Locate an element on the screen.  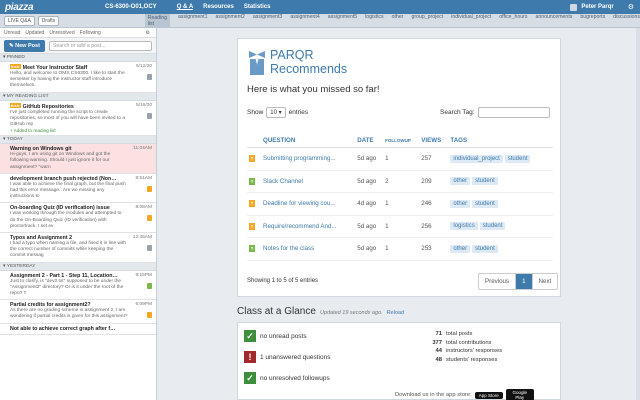
col-followup: FOLLOWUP is located at coordinates (401, 141).